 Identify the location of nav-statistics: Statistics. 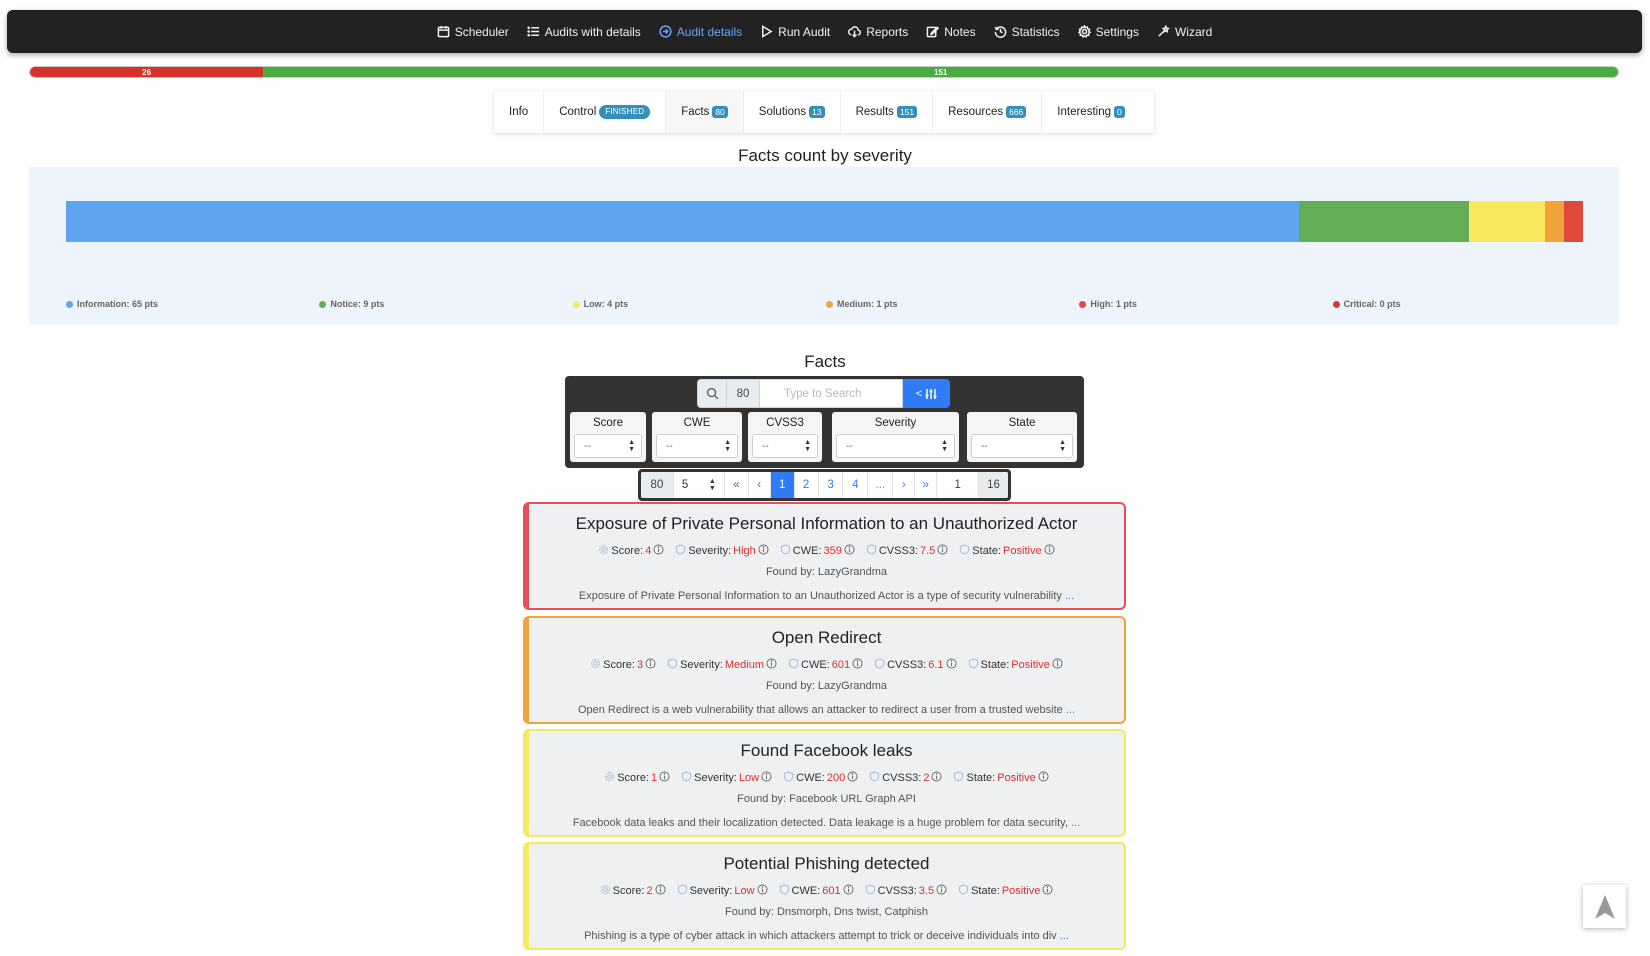
(1027, 32).